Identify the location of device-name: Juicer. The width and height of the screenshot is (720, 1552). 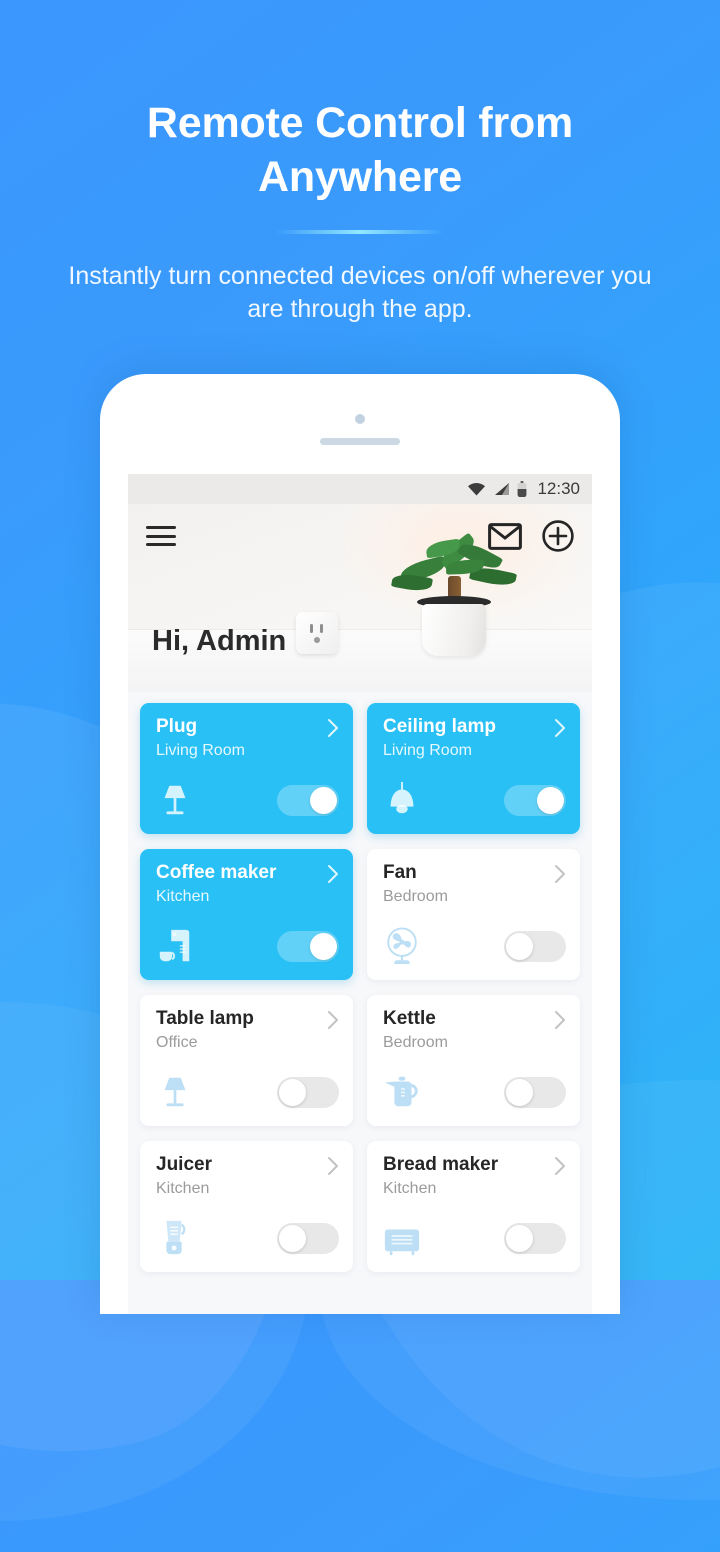
(184, 1164).